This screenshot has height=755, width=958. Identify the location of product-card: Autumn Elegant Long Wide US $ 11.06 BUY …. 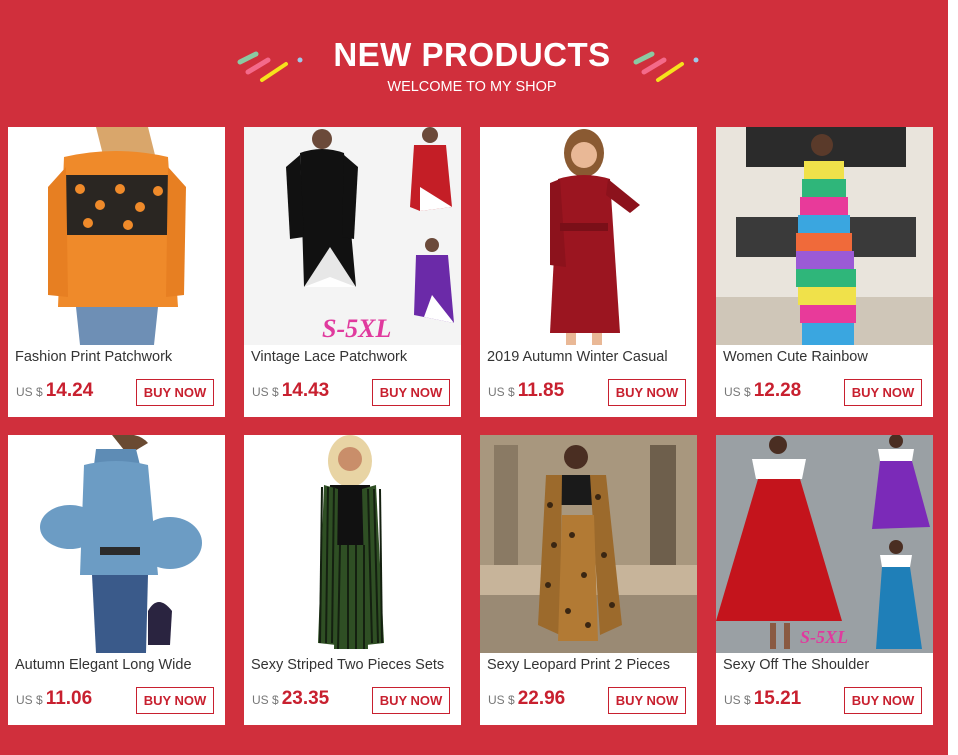
(116, 580).